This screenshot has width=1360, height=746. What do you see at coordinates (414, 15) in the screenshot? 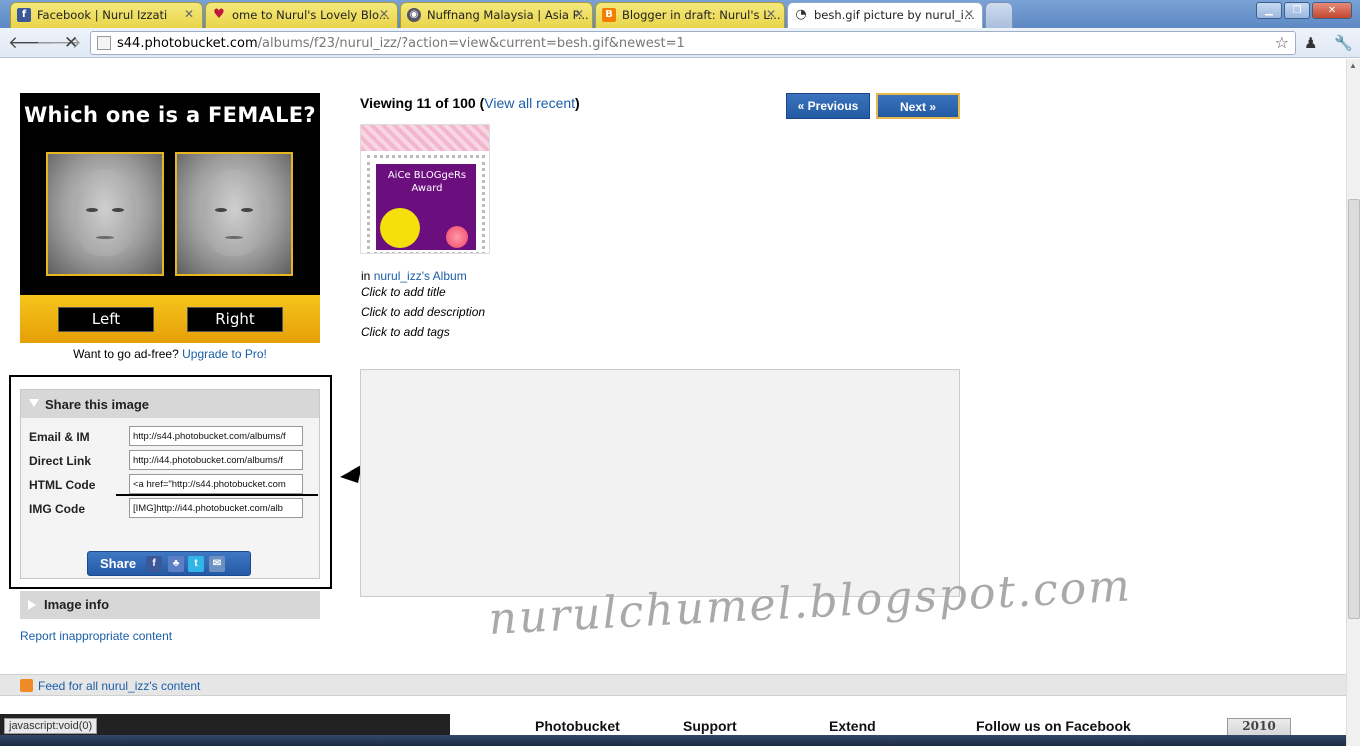
I see `nuffnang-icon: ◉` at bounding box center [414, 15].